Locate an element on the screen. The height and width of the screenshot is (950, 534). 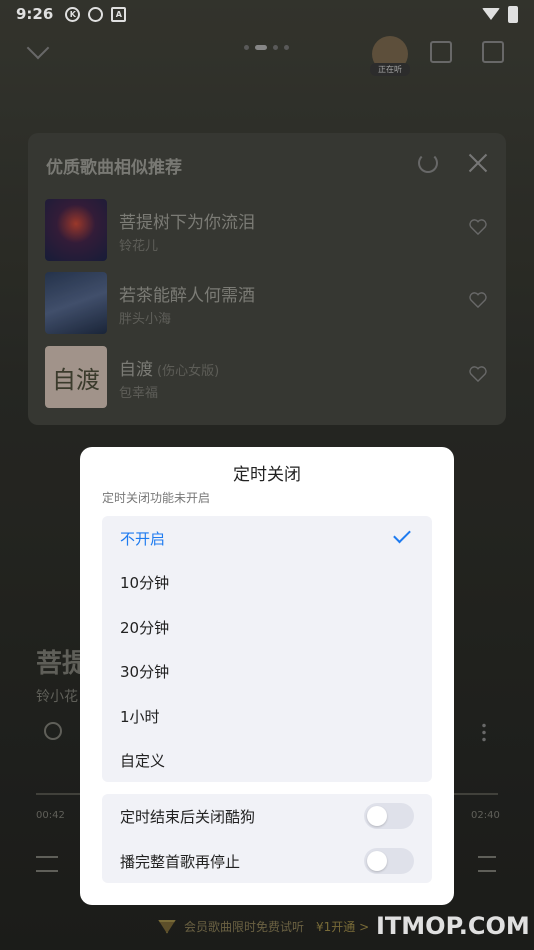
dialog-subtitle: 定时关闭功能未开启 is located at coordinates (156, 498).